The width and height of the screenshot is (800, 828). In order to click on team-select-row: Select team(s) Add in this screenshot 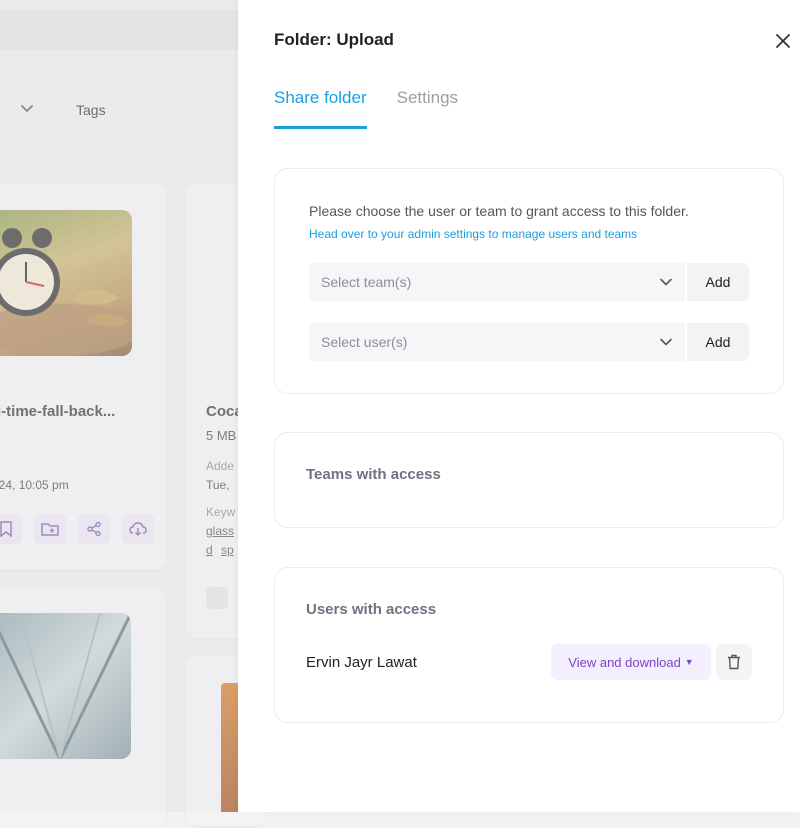, I will do `click(529, 282)`.